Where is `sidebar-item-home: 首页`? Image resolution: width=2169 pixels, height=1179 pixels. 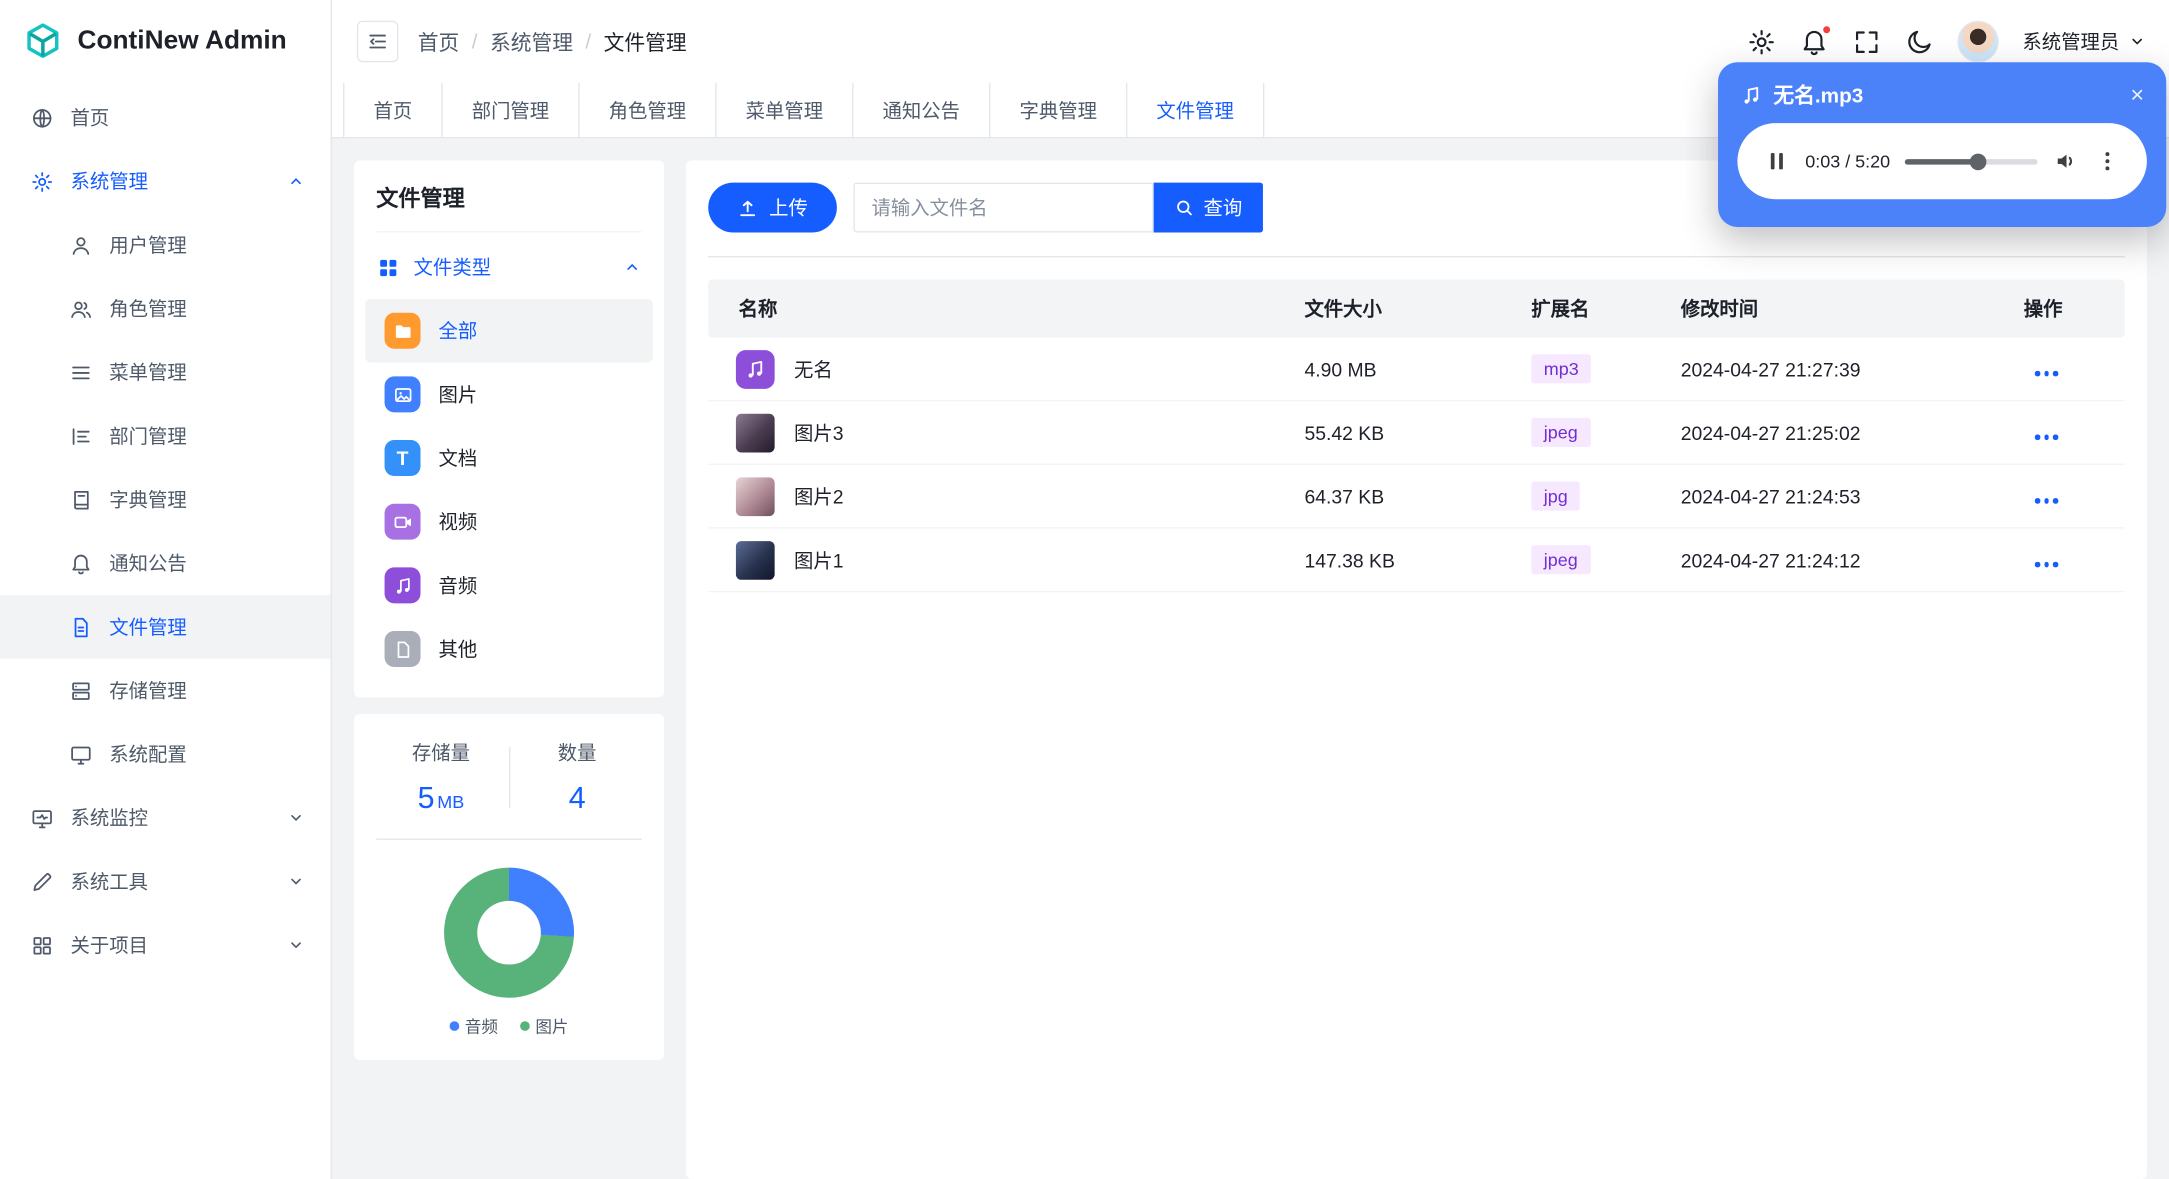
sidebar-item-home: 首页 is located at coordinates (165, 118).